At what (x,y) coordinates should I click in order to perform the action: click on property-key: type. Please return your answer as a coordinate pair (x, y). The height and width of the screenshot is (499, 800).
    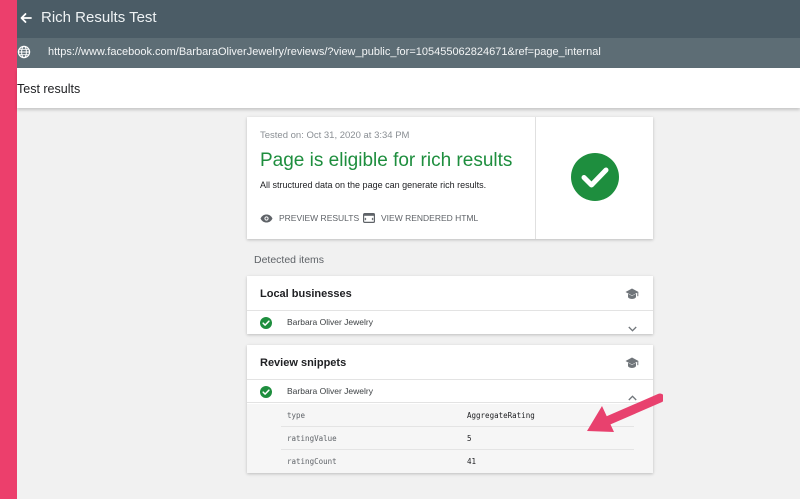
    Looking at the image, I should click on (296, 415).